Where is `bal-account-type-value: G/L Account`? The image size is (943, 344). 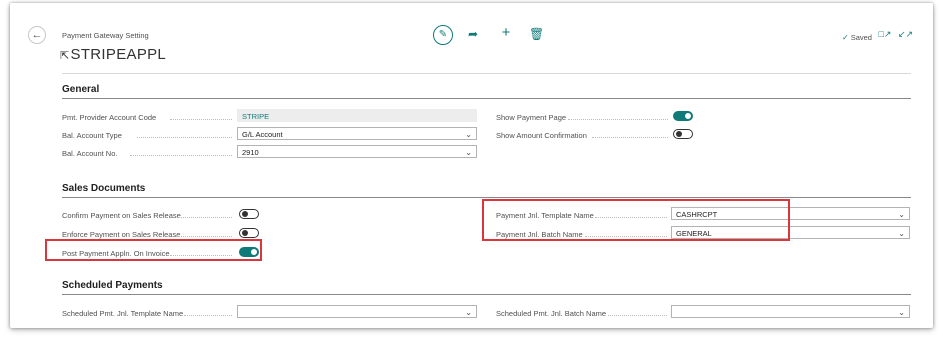
bal-account-type-value: G/L Account is located at coordinates (262, 134).